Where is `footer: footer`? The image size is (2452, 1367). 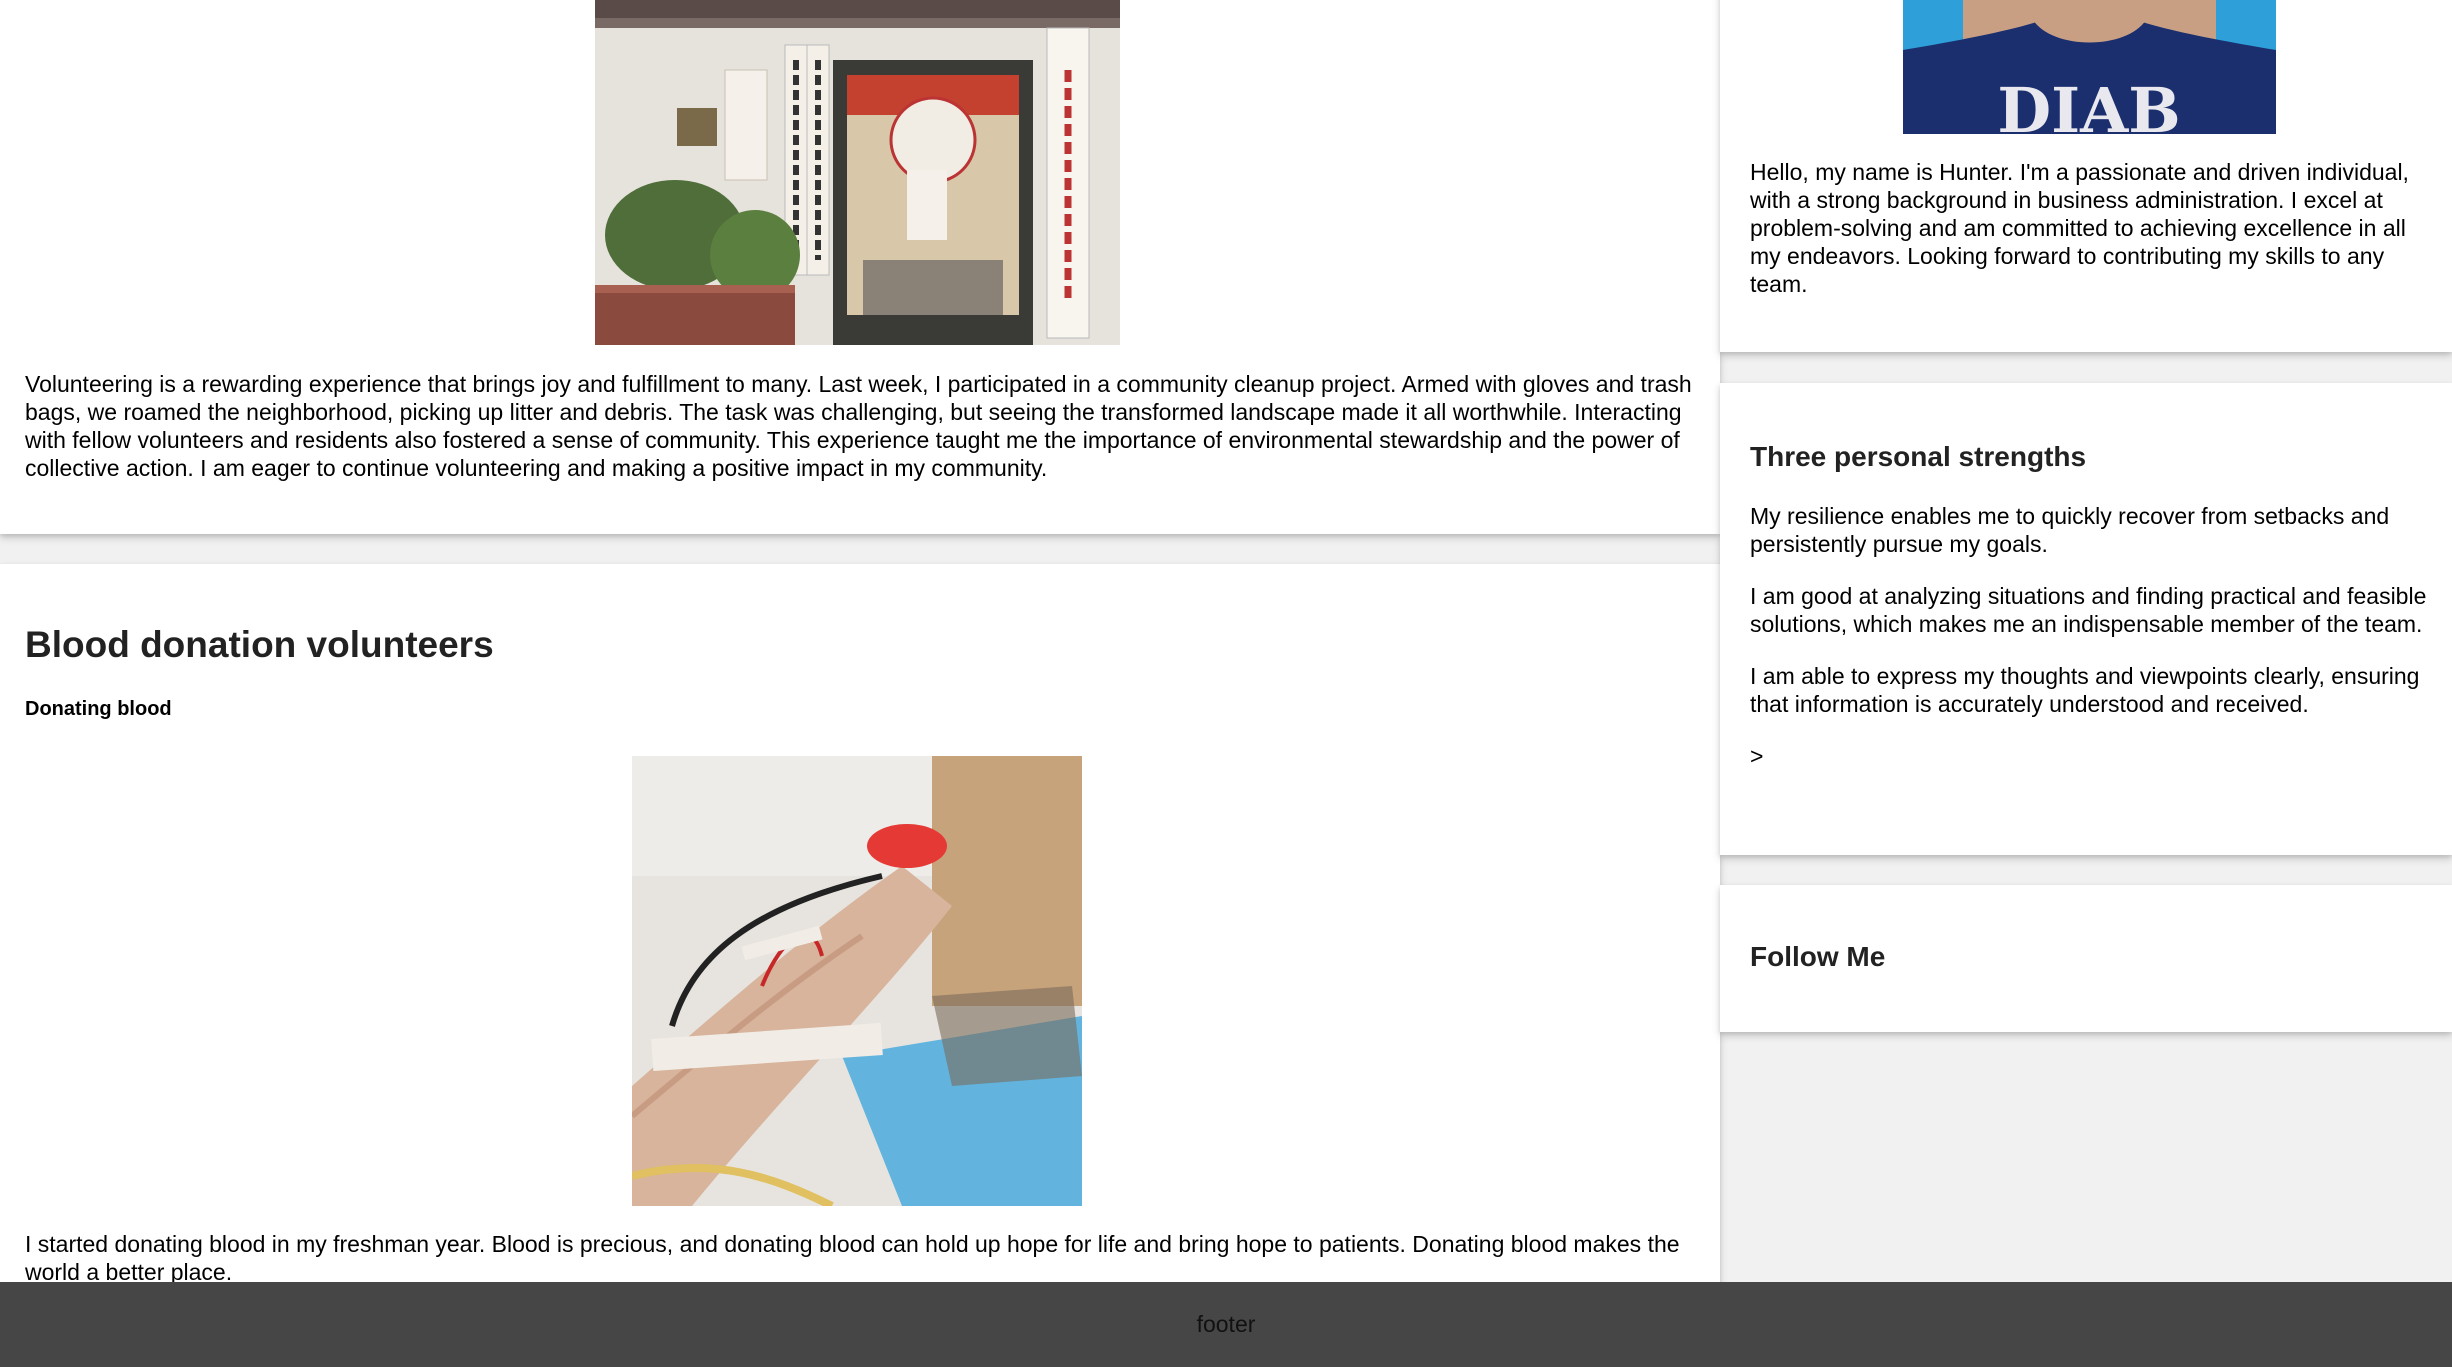
footer: footer is located at coordinates (1226, 1324).